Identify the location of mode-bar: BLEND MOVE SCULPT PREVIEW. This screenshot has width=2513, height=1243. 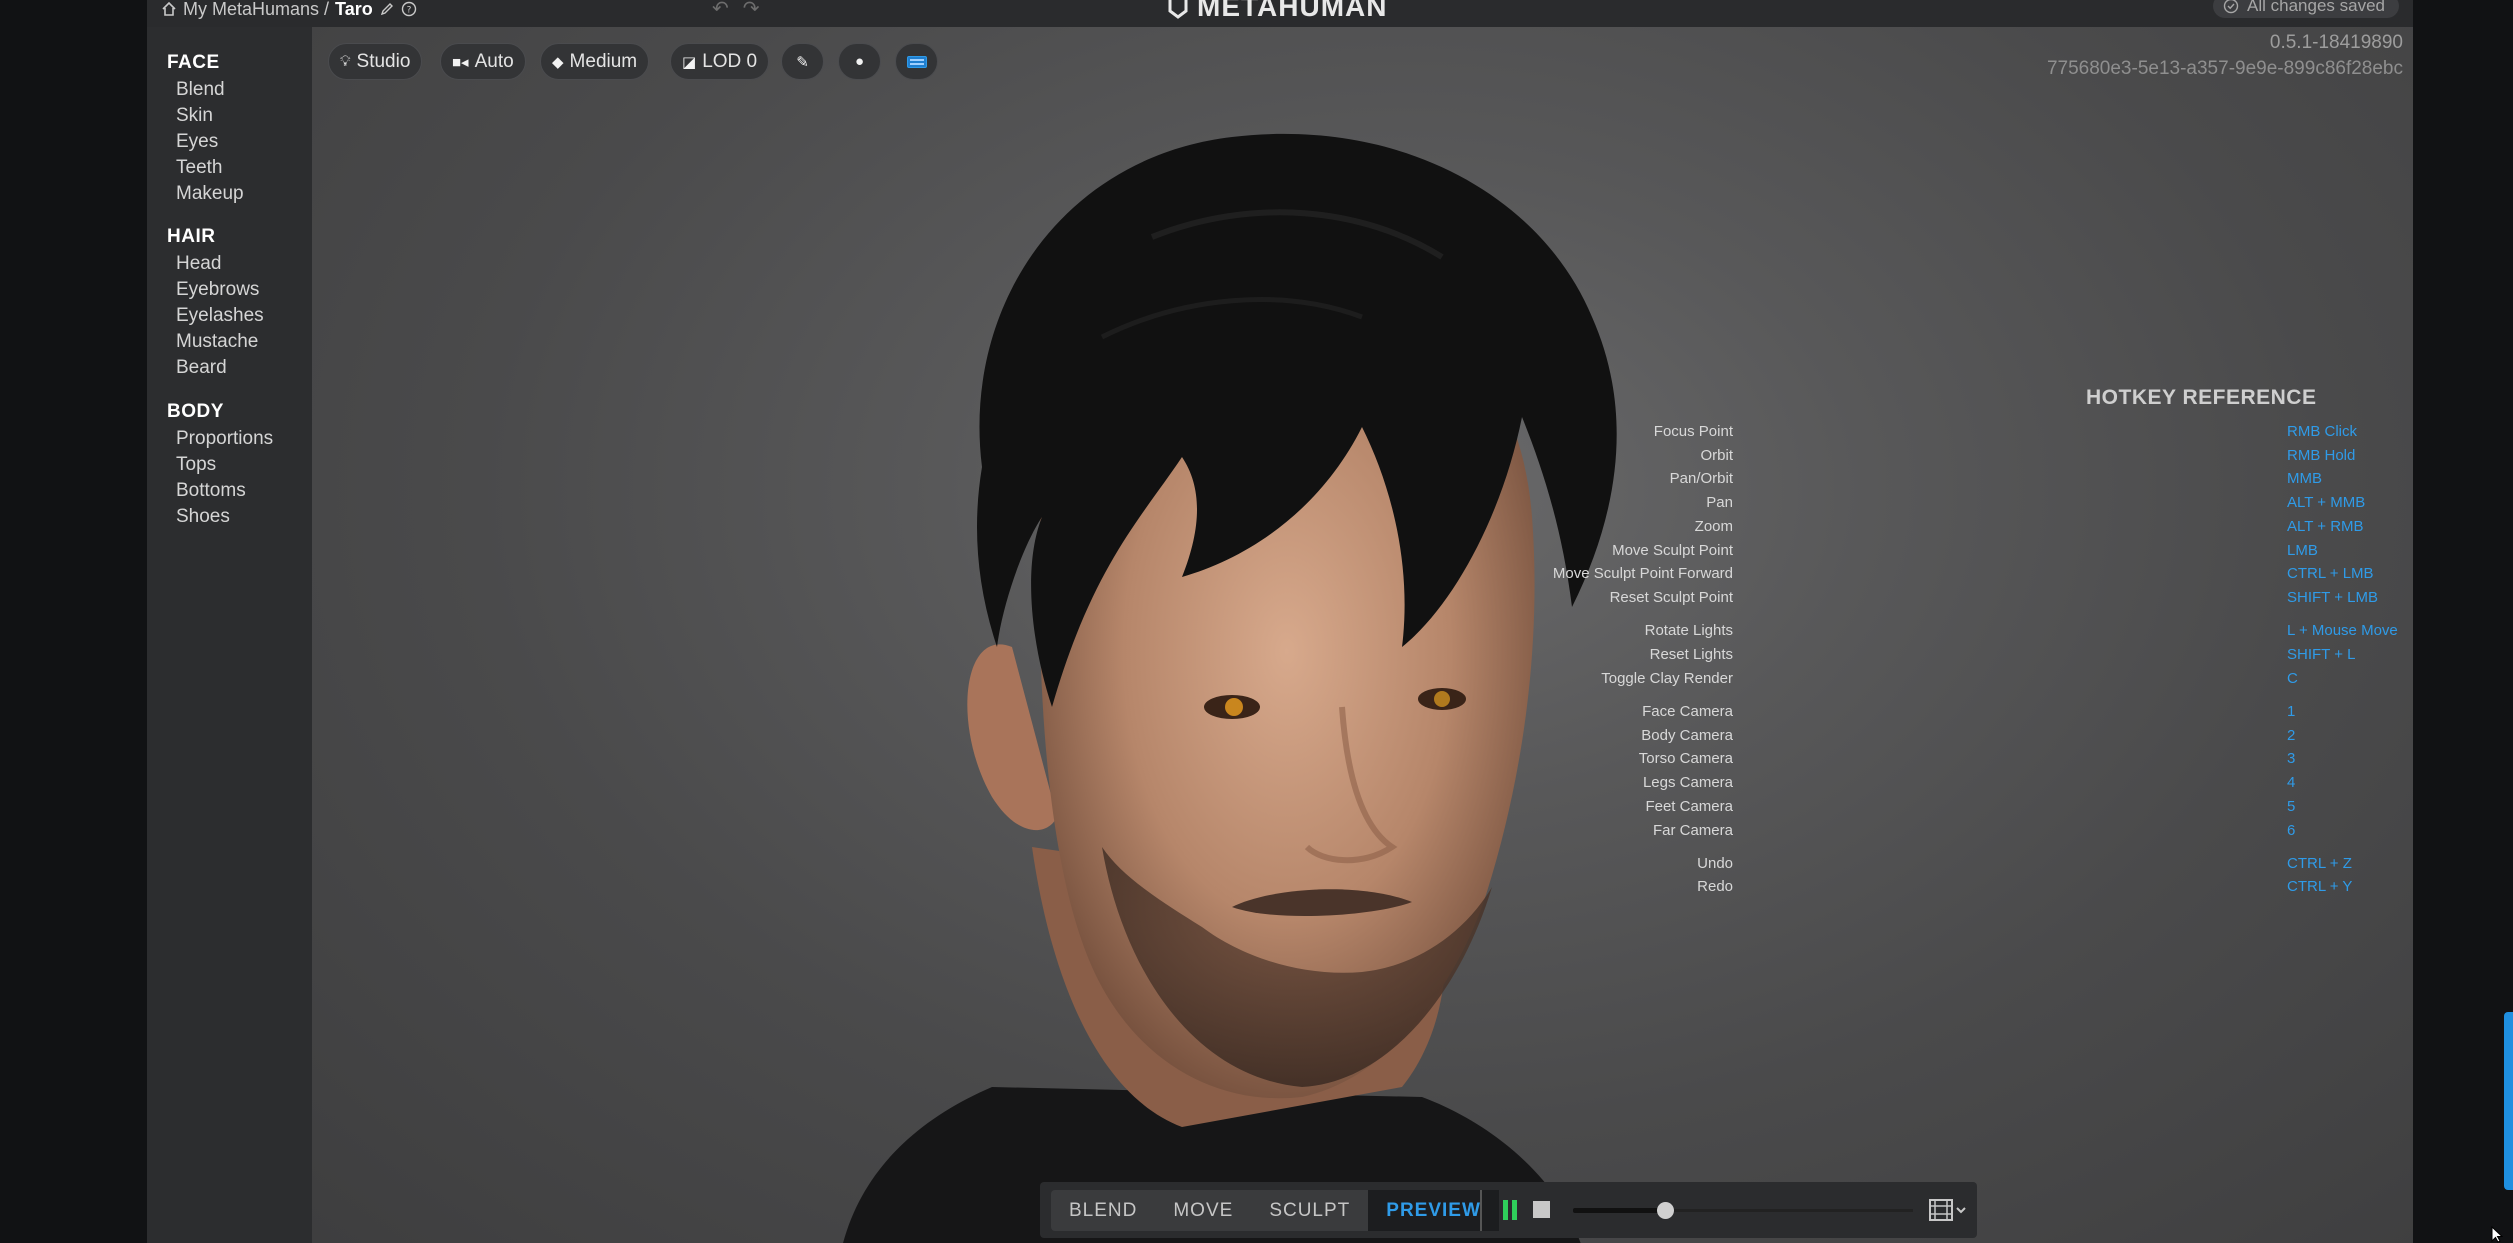
(1508, 1210).